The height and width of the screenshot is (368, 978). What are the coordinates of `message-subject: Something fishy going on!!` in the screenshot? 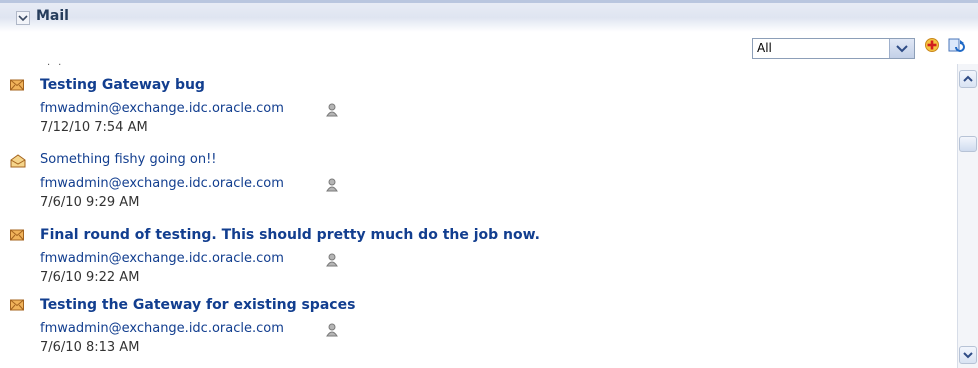 It's located at (128, 159).